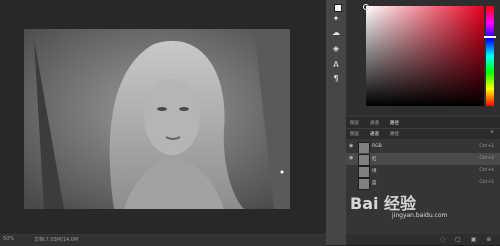 The image size is (500, 246). What do you see at coordinates (366, 7) in the screenshot?
I see `color-picker-cursor` at bounding box center [366, 7].